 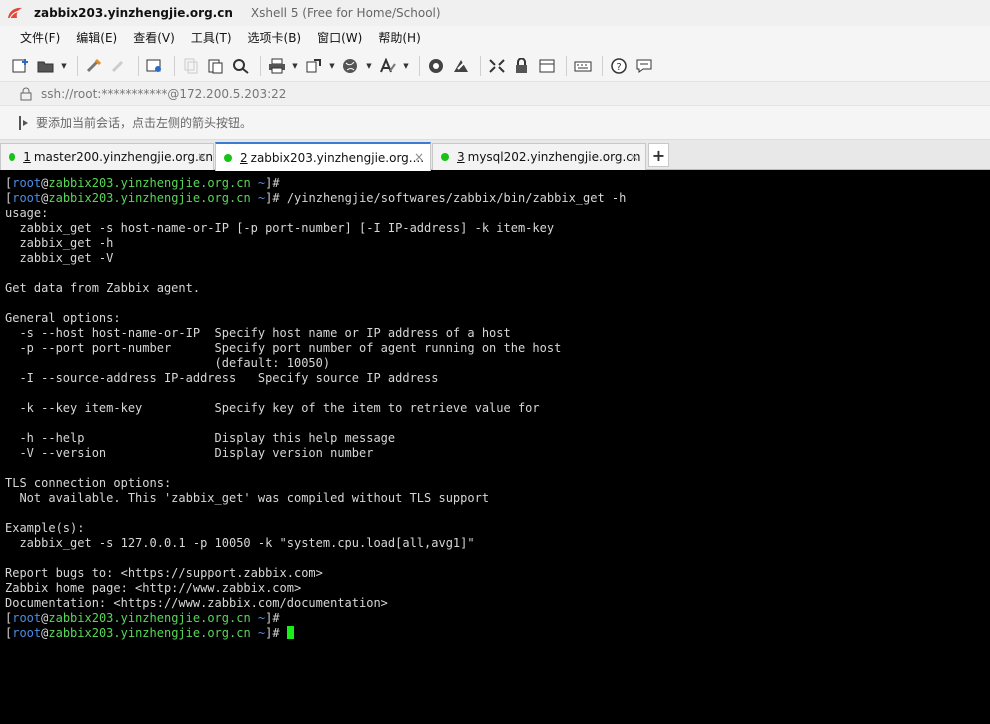 I want to click on prompt-line: [root@zabbix203.yinzhengjie.org.cn ~]#, so click(x=142, y=618).